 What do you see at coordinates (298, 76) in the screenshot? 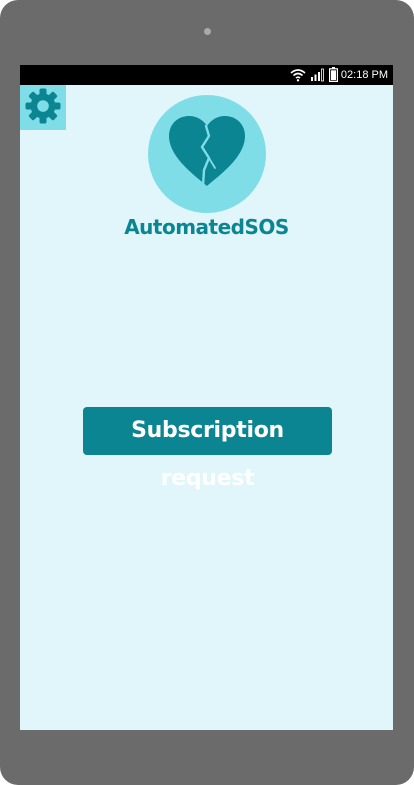
I see `wifi-icon` at bounding box center [298, 76].